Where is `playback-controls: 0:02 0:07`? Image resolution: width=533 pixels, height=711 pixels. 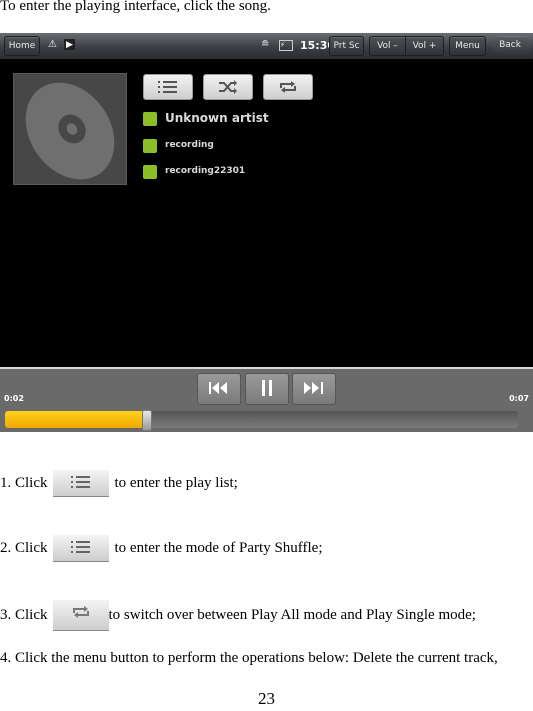
playback-controls: 0:02 0:07 is located at coordinates (266, 399).